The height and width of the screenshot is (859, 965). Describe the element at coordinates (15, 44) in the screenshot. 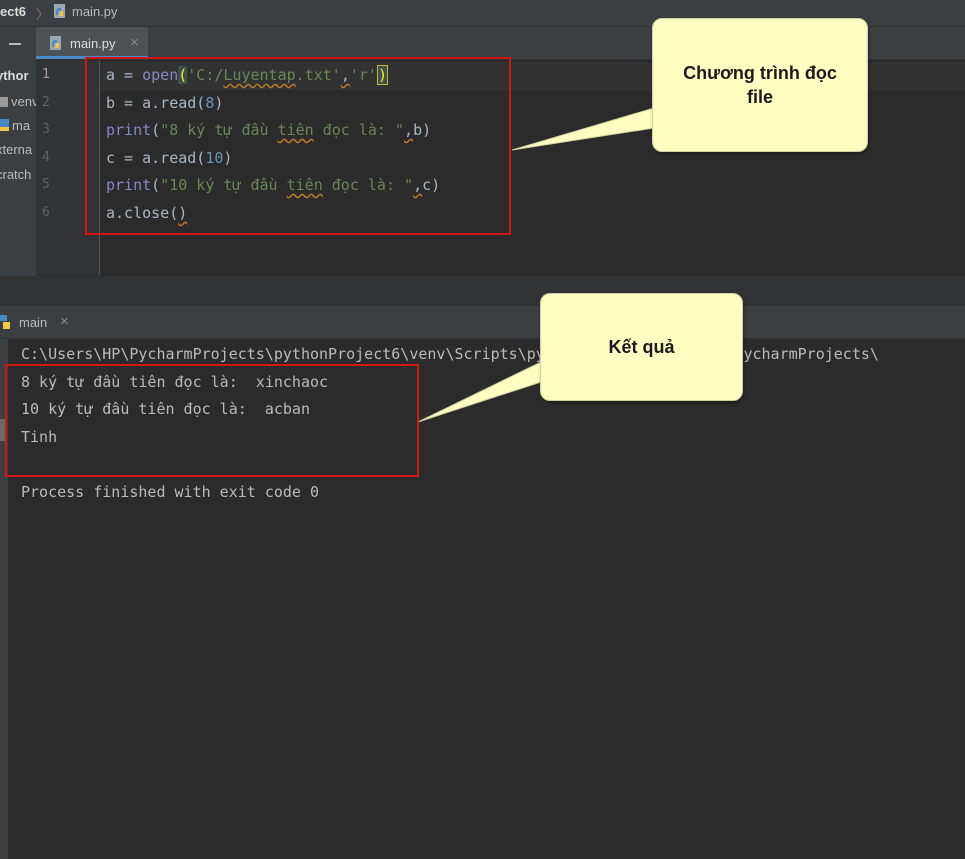

I see `minimize-icon` at that location.